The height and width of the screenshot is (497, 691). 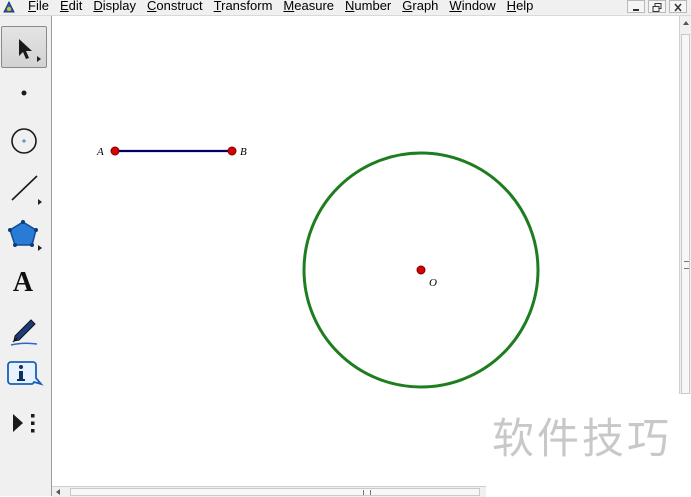 I want to click on close-button, so click(x=678, y=6).